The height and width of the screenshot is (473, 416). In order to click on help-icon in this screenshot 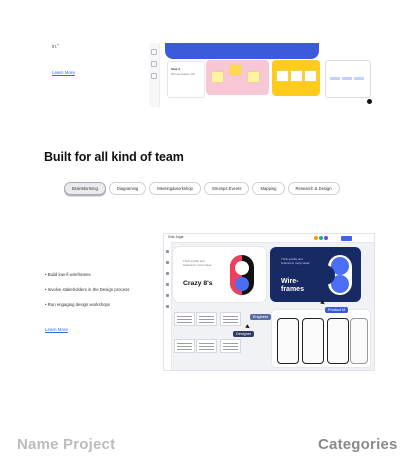, I will do `click(369, 101)`.